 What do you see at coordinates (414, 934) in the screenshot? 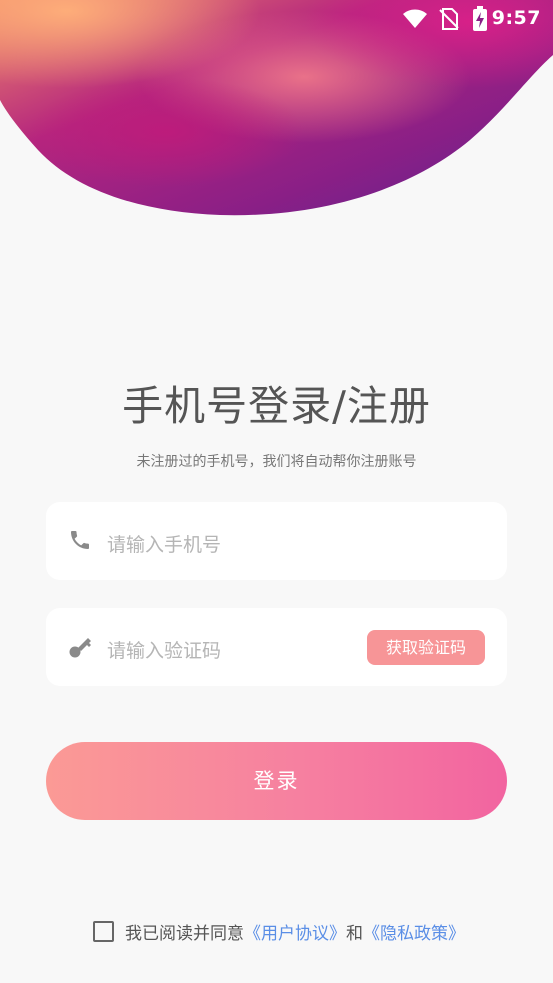
I see `privacy-policy-link: 《隐私政策》` at bounding box center [414, 934].